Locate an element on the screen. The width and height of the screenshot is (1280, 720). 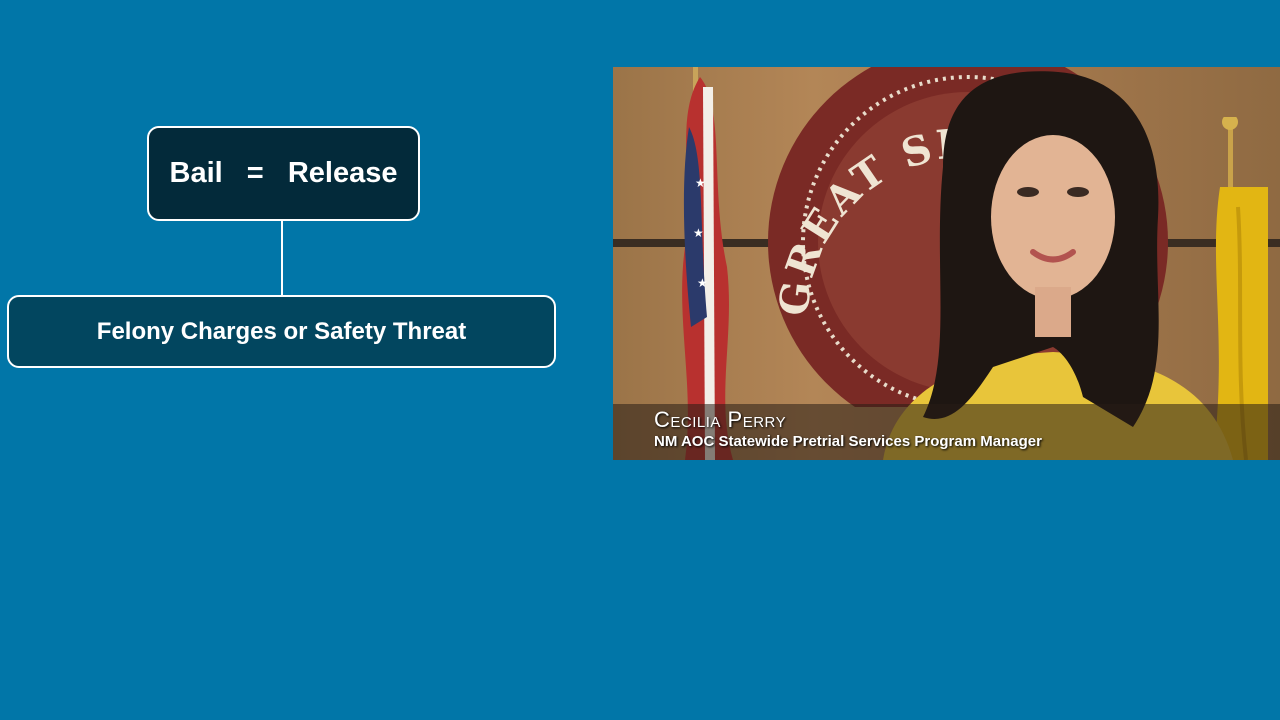
speaker-image is located at coordinates (1058, 265).